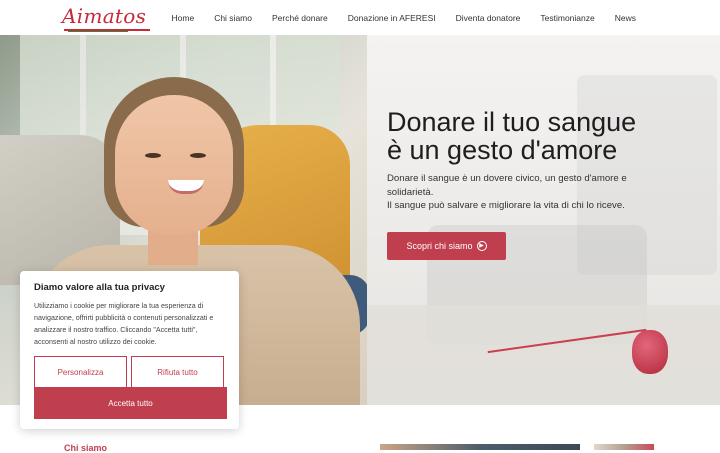 The width and height of the screenshot is (720, 453). What do you see at coordinates (439, 246) in the screenshot?
I see `discover-button-label: Scopri chi siamo` at bounding box center [439, 246].